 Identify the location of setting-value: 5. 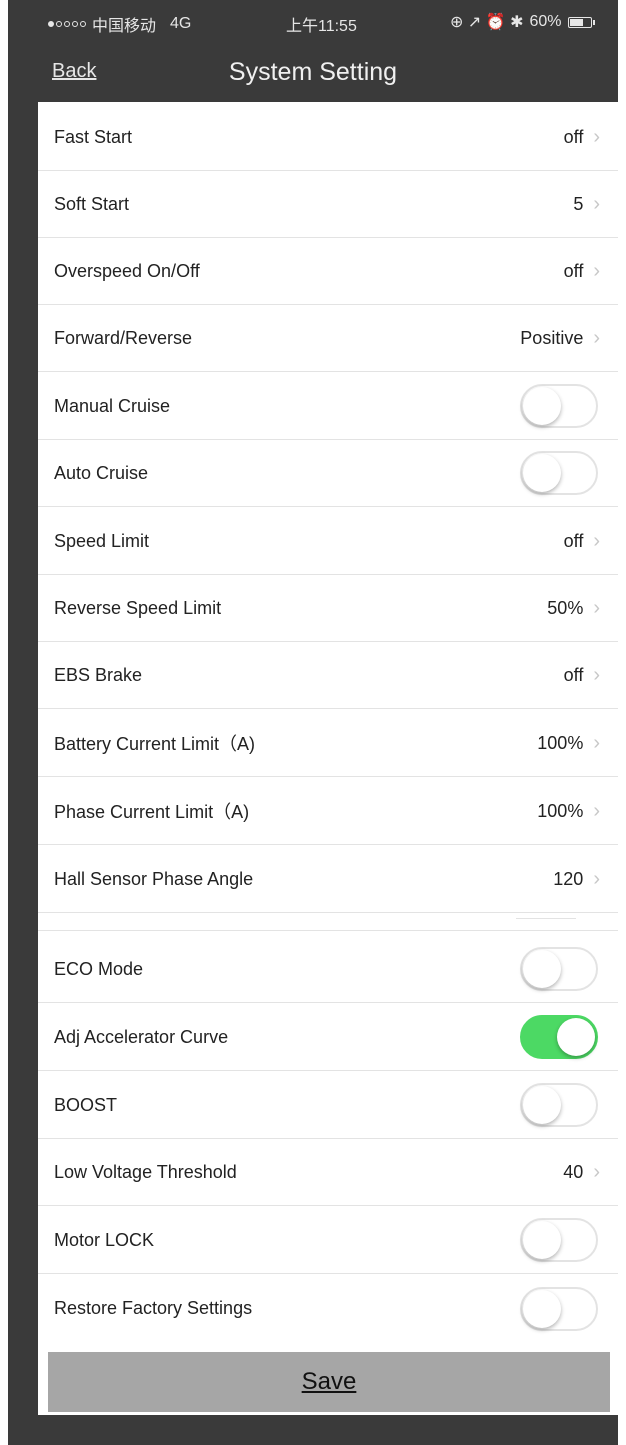
(578, 203).